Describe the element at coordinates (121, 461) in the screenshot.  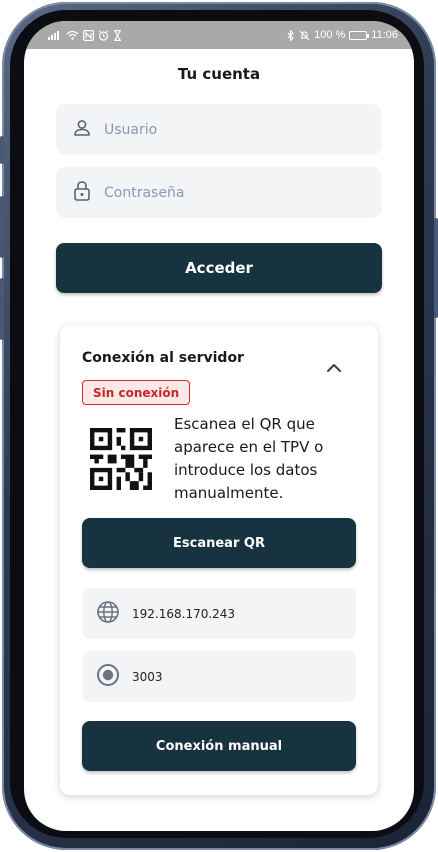
I see `qr-code-icon` at that location.